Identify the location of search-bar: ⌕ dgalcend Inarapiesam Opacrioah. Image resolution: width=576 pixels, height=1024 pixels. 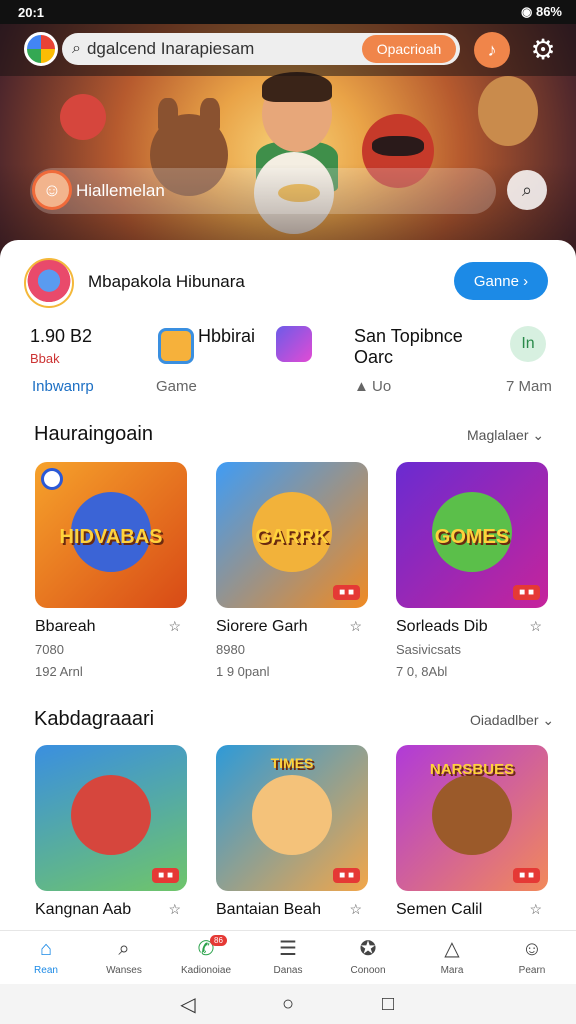
(261, 49).